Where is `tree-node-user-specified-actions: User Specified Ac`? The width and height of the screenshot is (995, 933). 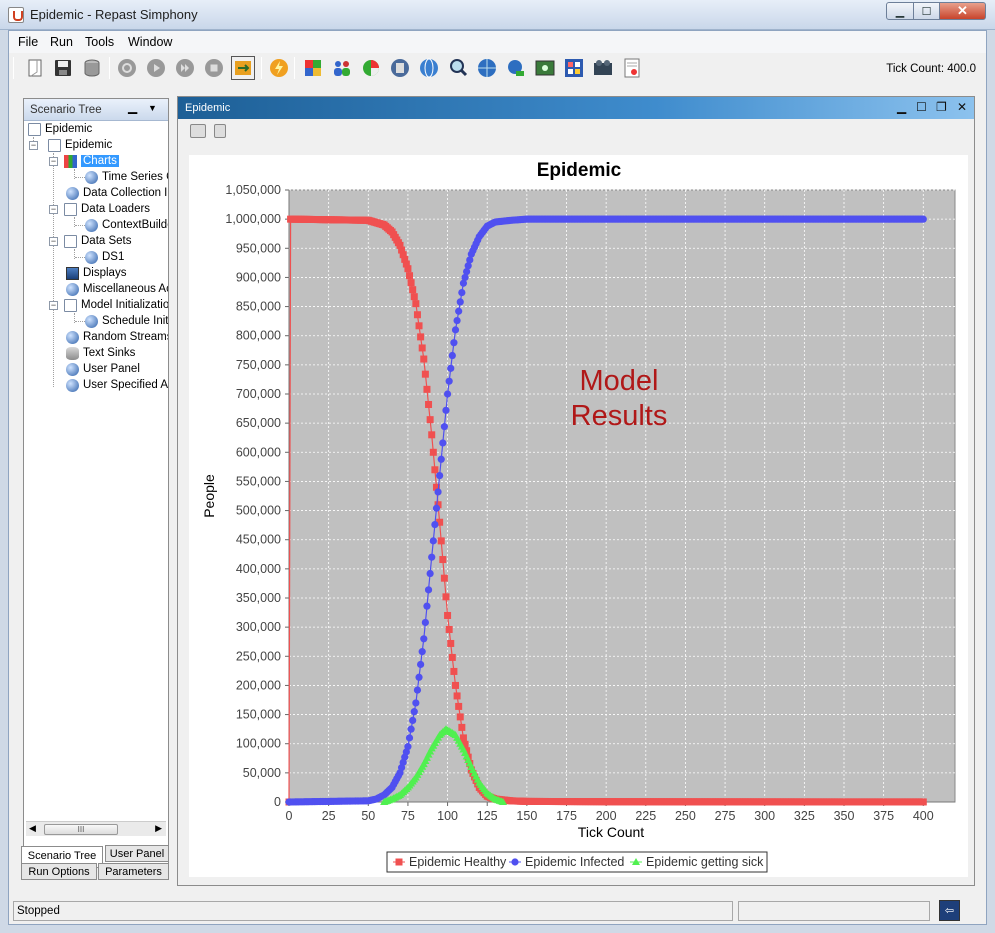
tree-node-user-specified-actions: User Specified Ac is located at coordinates (117, 385).